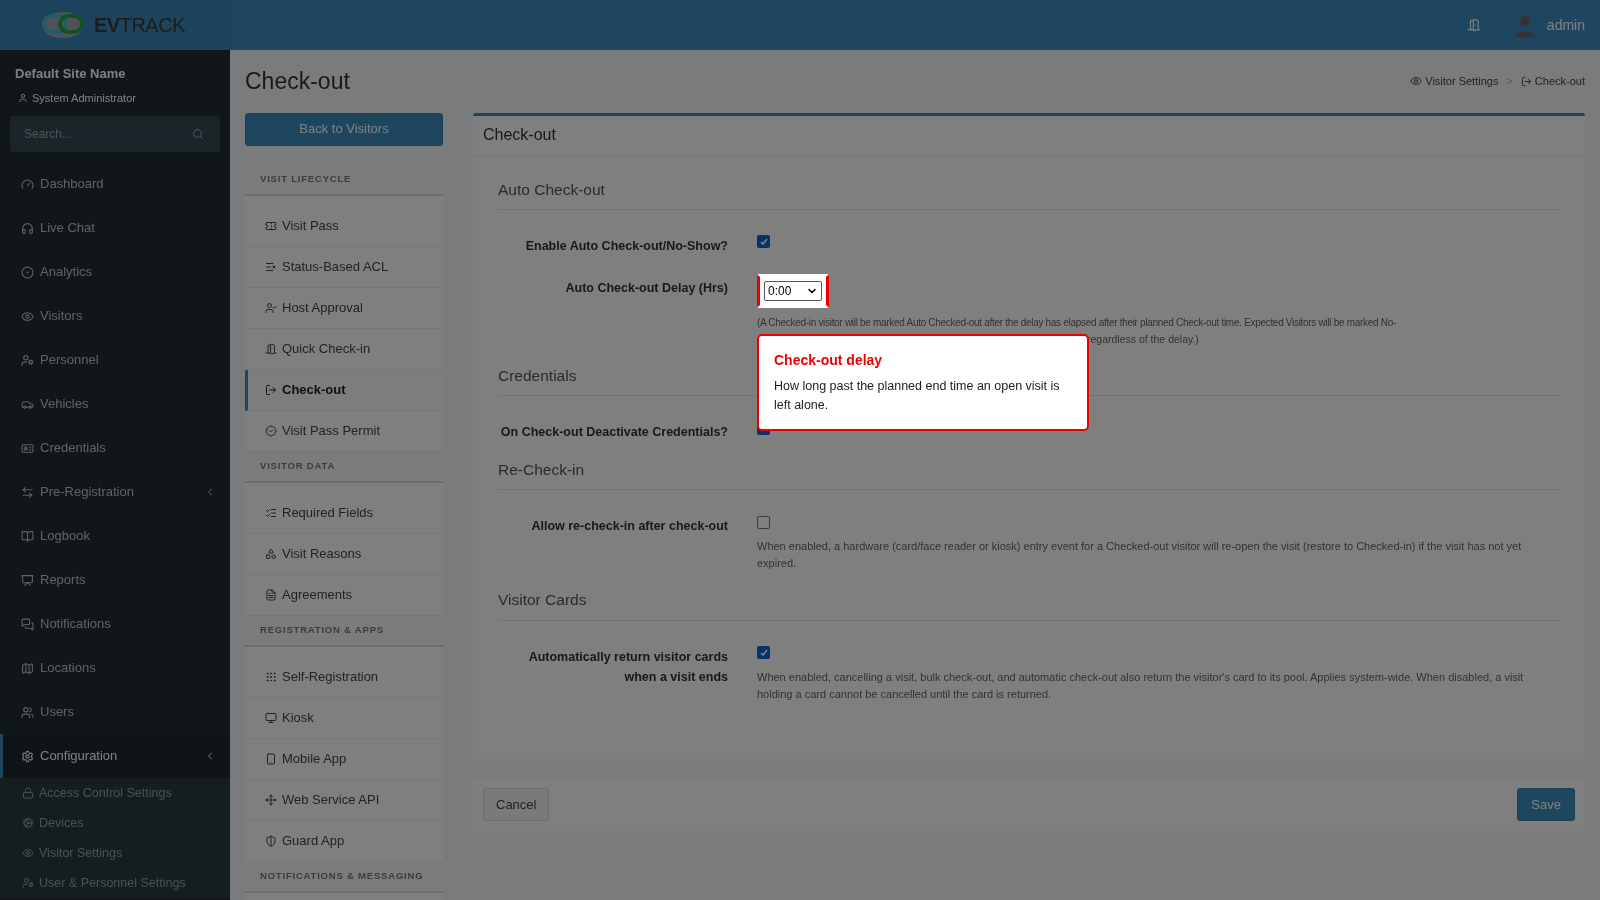 The image size is (1600, 900). Describe the element at coordinates (829, 360) in the screenshot. I see `tooltip-title: Check-out delay` at that location.